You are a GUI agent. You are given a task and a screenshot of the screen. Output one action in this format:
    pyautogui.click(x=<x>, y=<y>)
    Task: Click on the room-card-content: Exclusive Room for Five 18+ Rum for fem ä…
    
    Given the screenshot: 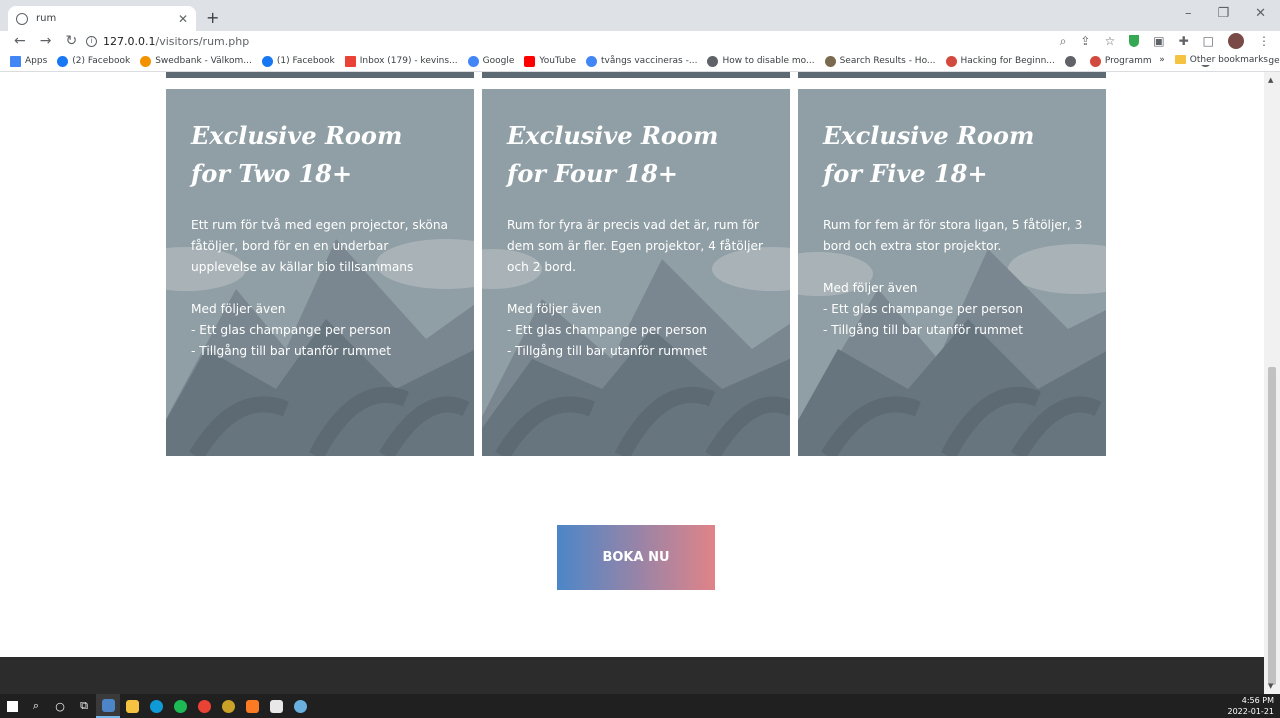 What is the action you would take?
    pyautogui.click(x=954, y=229)
    